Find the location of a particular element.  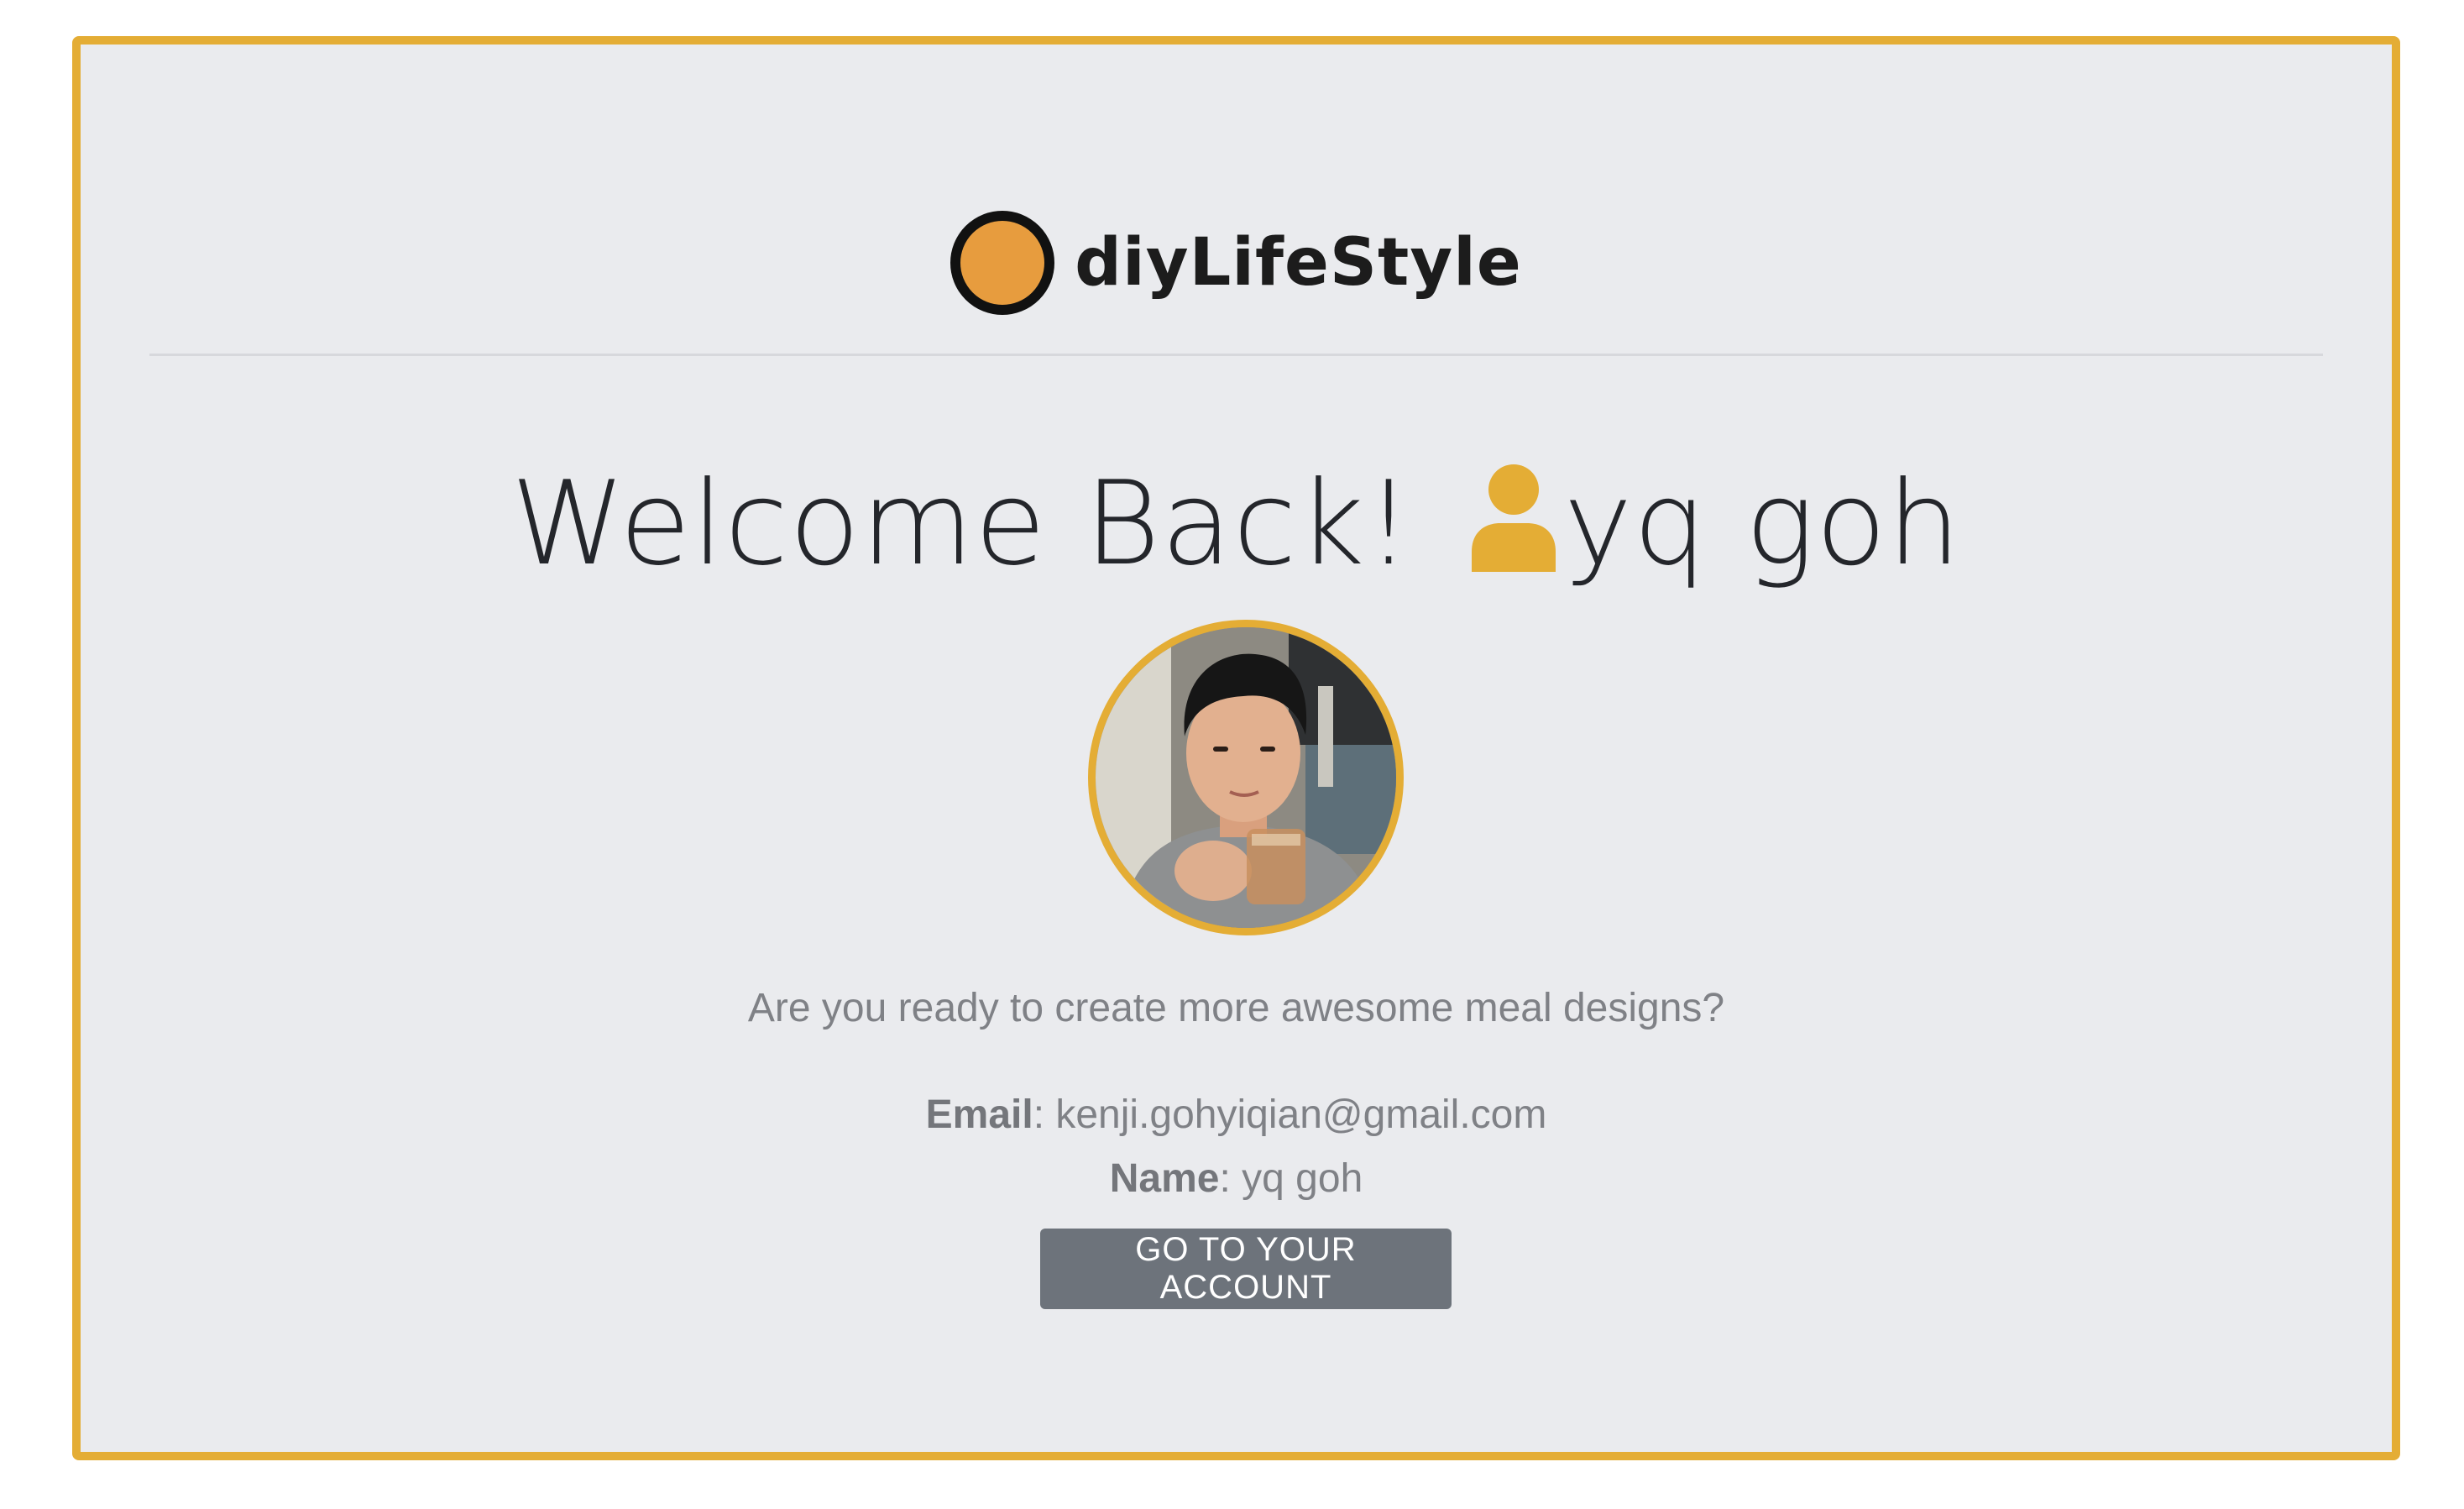

profile-avatar is located at coordinates (1246, 777).